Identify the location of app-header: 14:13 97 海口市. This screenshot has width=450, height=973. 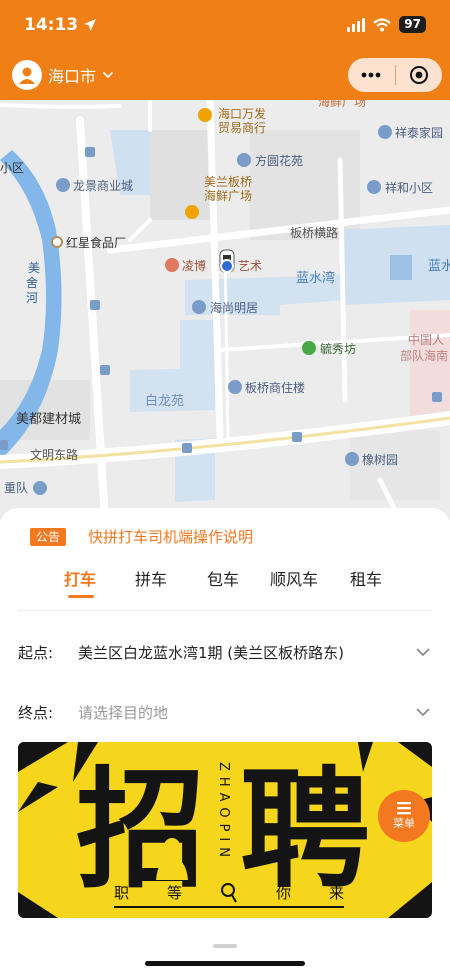
(225, 50).